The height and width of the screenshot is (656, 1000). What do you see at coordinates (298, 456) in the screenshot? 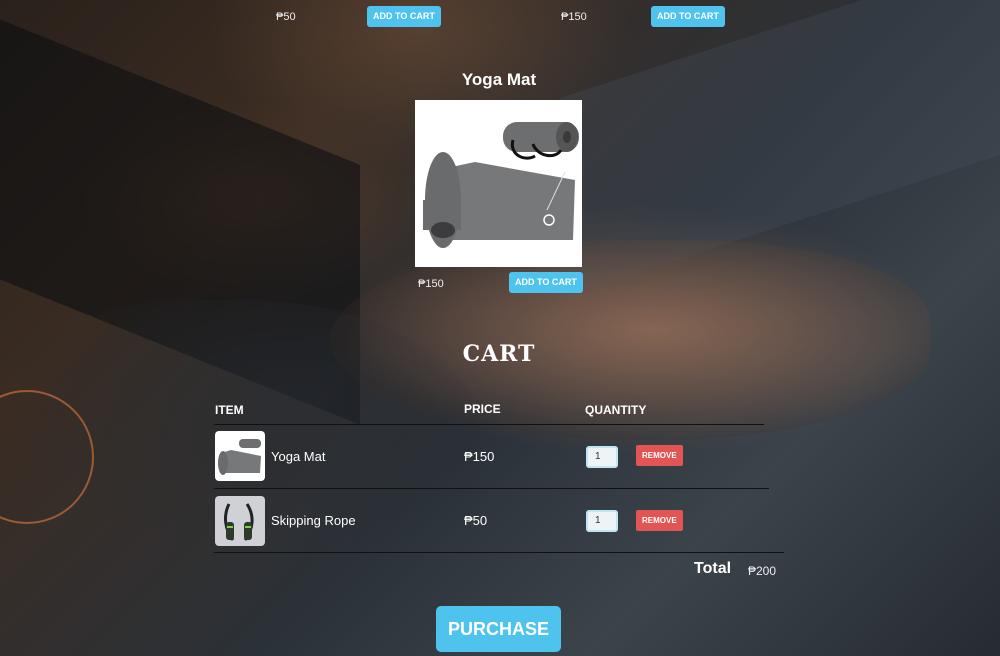
I see `cart-item-name: Yoga Mat` at bounding box center [298, 456].